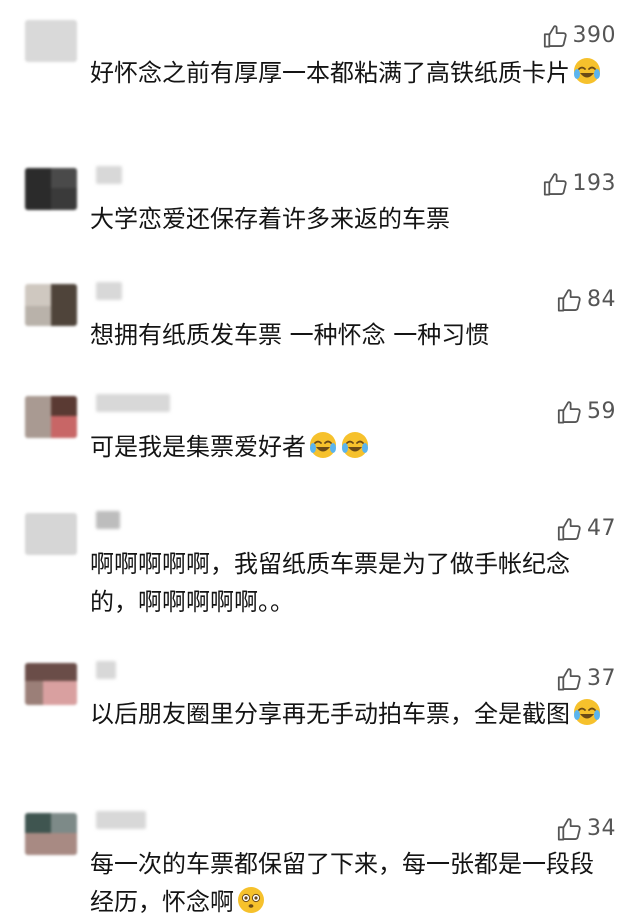 The image size is (640, 921). What do you see at coordinates (601, 678) in the screenshot?
I see `like-count: 37` at bounding box center [601, 678].